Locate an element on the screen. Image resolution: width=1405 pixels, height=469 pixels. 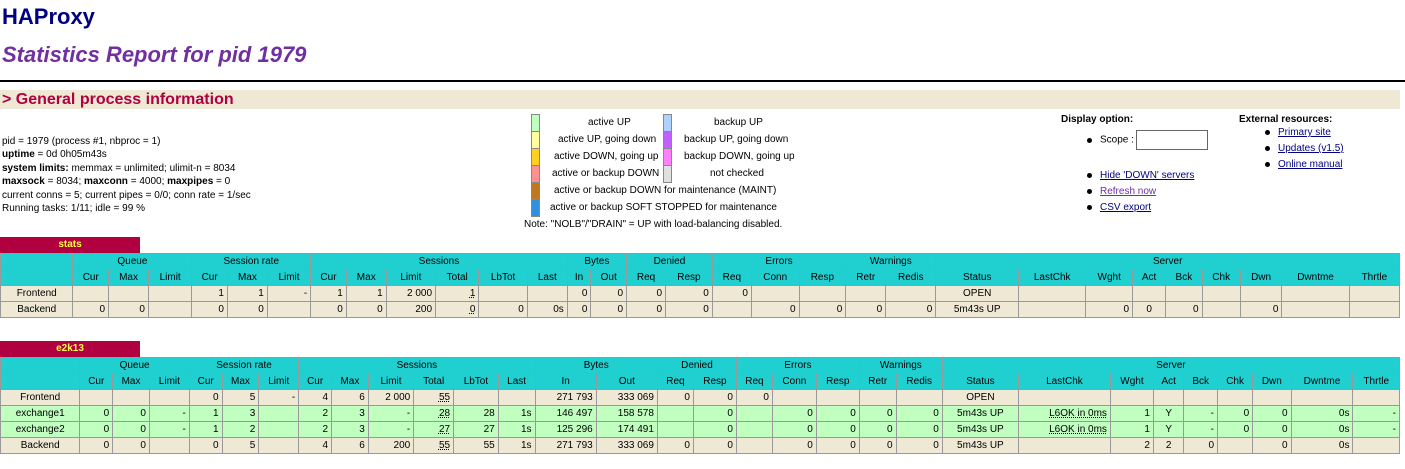
column-header-cell: Bck is located at coordinates (1184, 277).